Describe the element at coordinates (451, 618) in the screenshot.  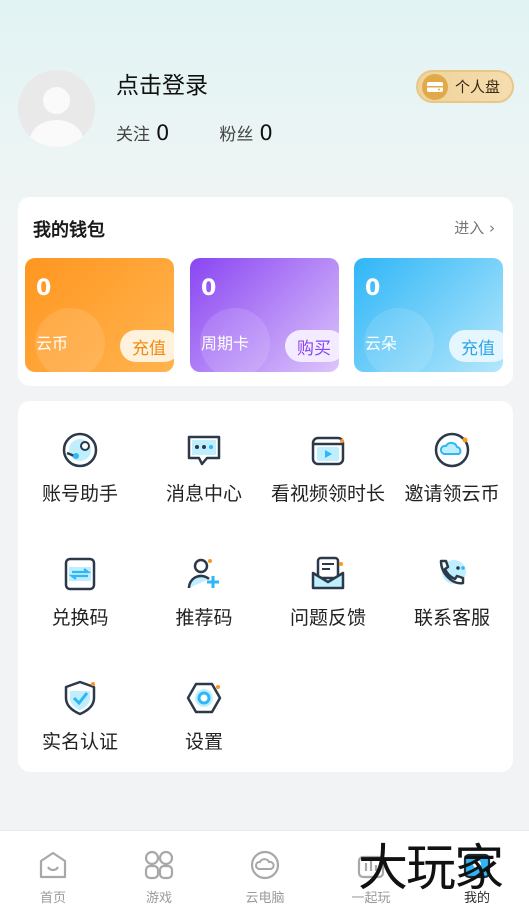
I see `menu-item-label: 联系客服` at that location.